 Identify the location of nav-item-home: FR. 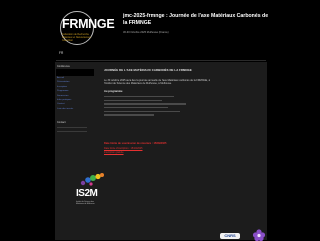
(61, 53).